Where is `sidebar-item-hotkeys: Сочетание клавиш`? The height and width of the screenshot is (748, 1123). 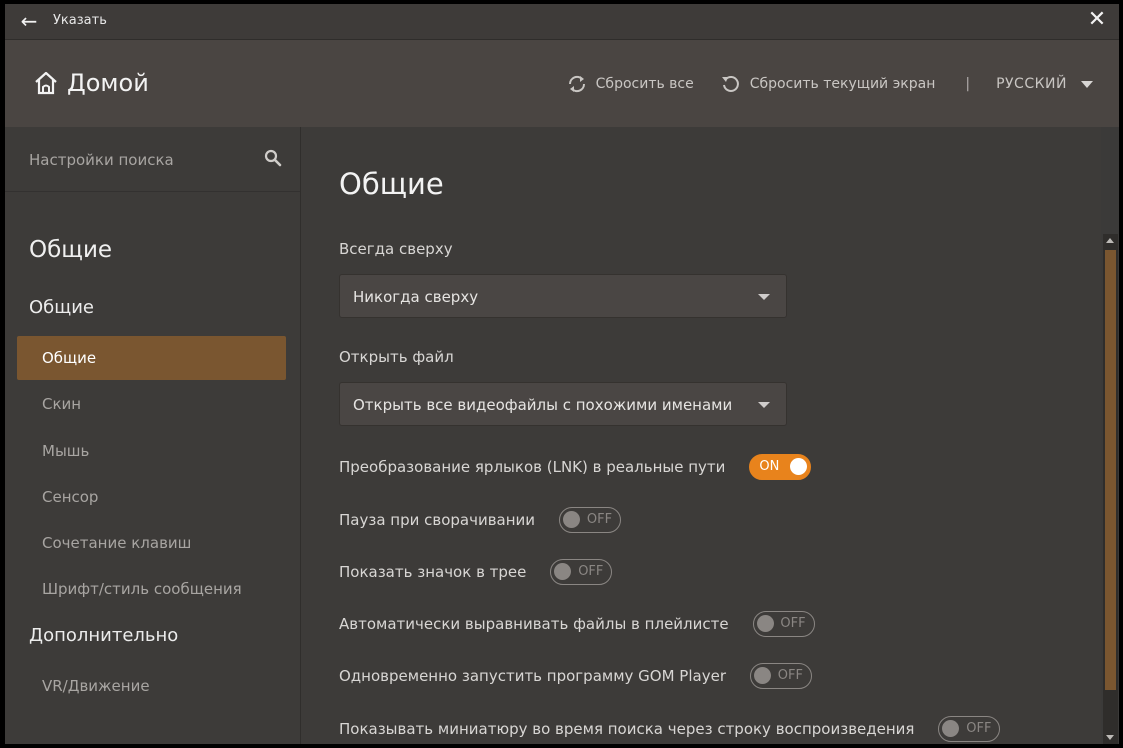
sidebar-item-hotkeys: Сочетание клавиш is located at coordinates (151, 543).